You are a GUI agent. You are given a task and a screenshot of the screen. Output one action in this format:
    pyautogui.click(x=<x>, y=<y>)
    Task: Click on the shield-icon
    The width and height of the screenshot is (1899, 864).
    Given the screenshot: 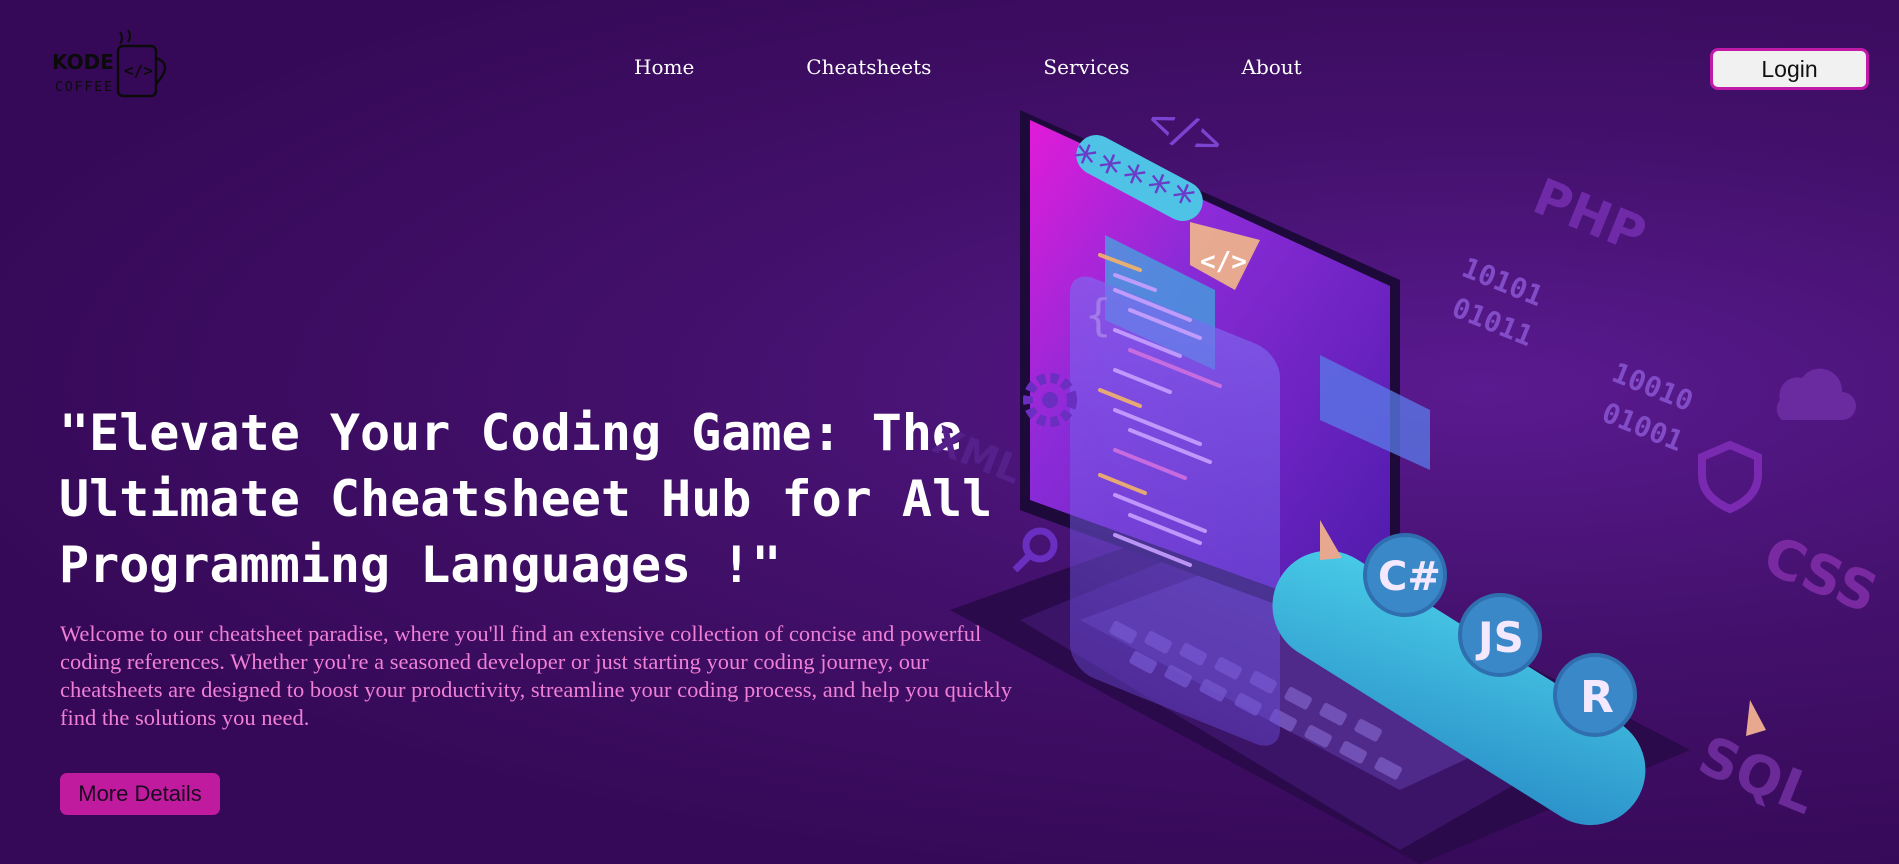 What is the action you would take?
    pyautogui.click(x=1730, y=477)
    